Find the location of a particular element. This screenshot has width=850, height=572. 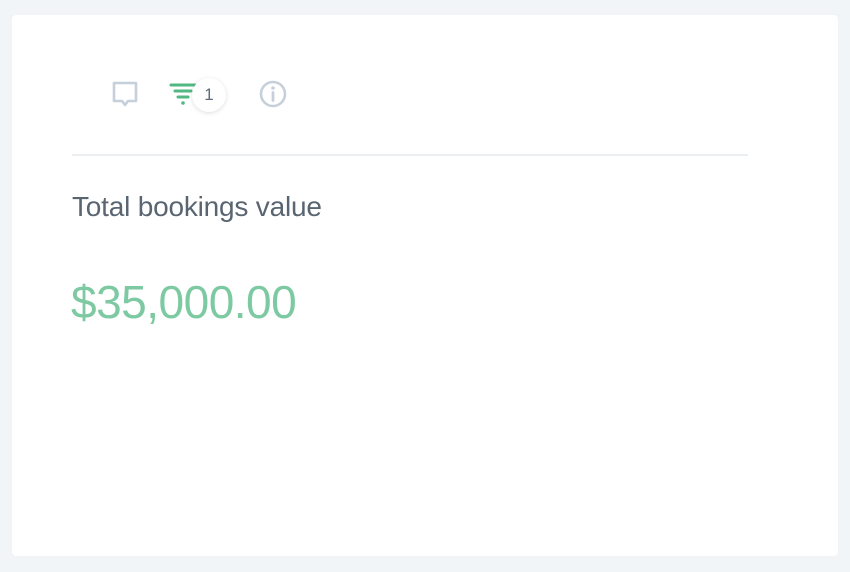

metric-label: Total bookings value is located at coordinates (197, 206).